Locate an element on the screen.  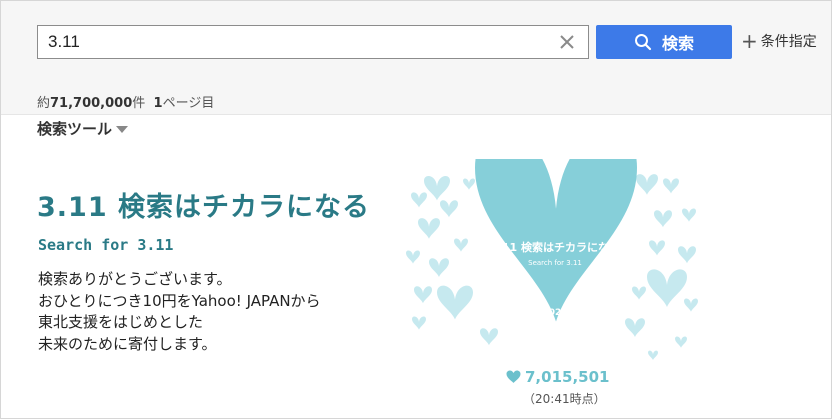
donation-count-value: 7,015,501 is located at coordinates (567, 377).